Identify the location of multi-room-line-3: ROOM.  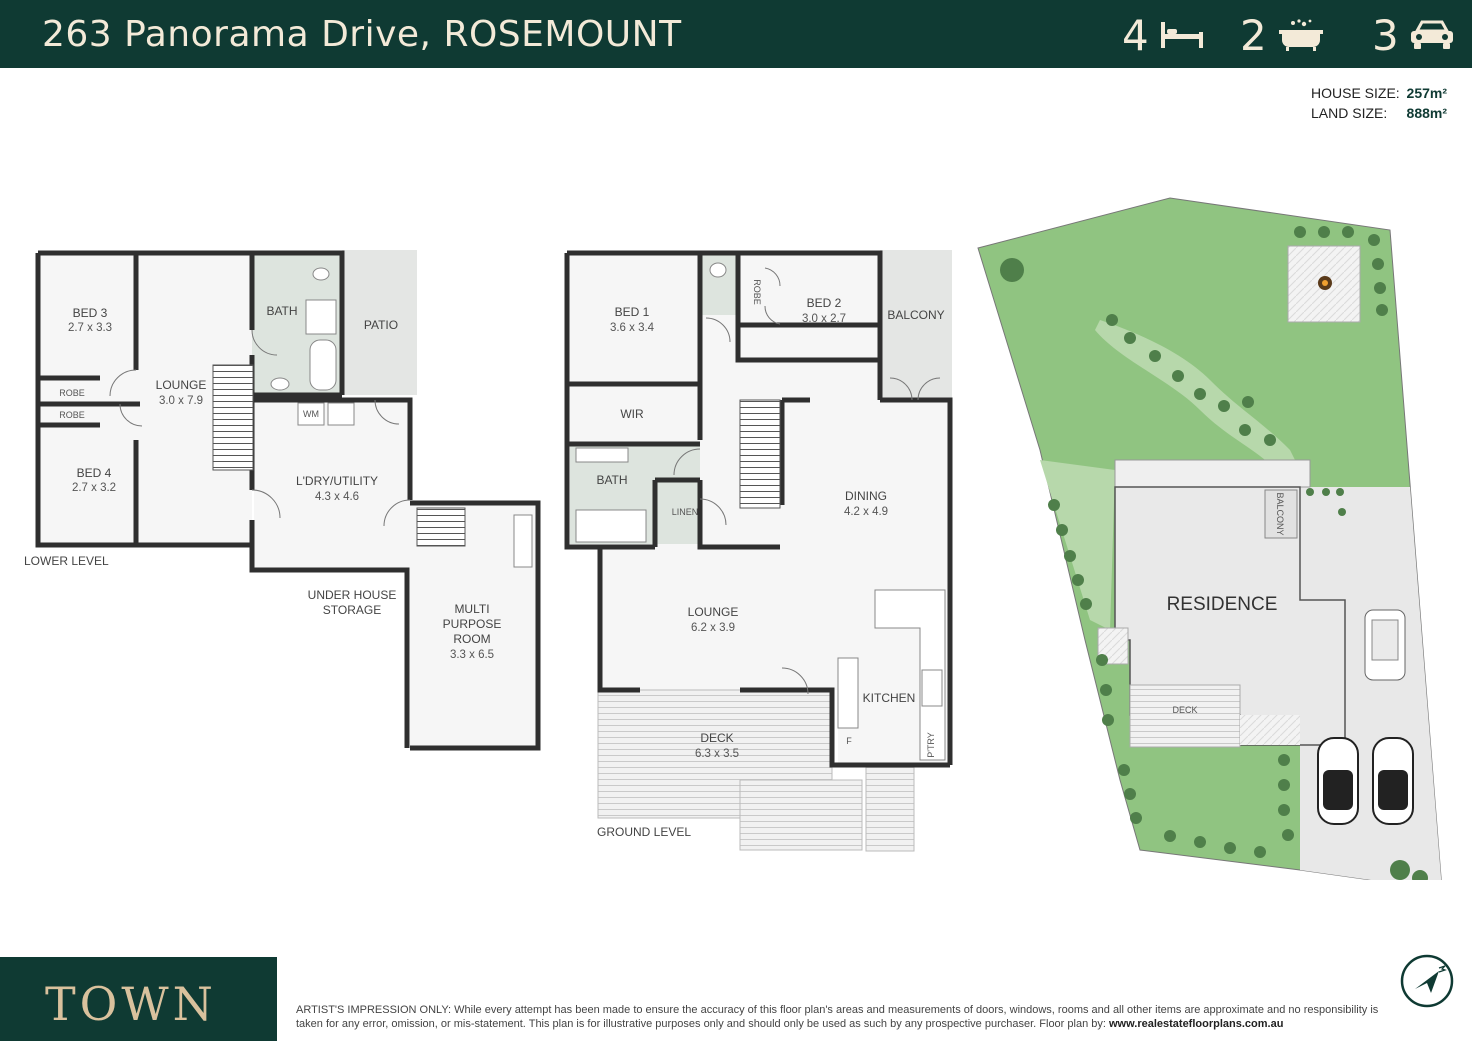
(471, 639).